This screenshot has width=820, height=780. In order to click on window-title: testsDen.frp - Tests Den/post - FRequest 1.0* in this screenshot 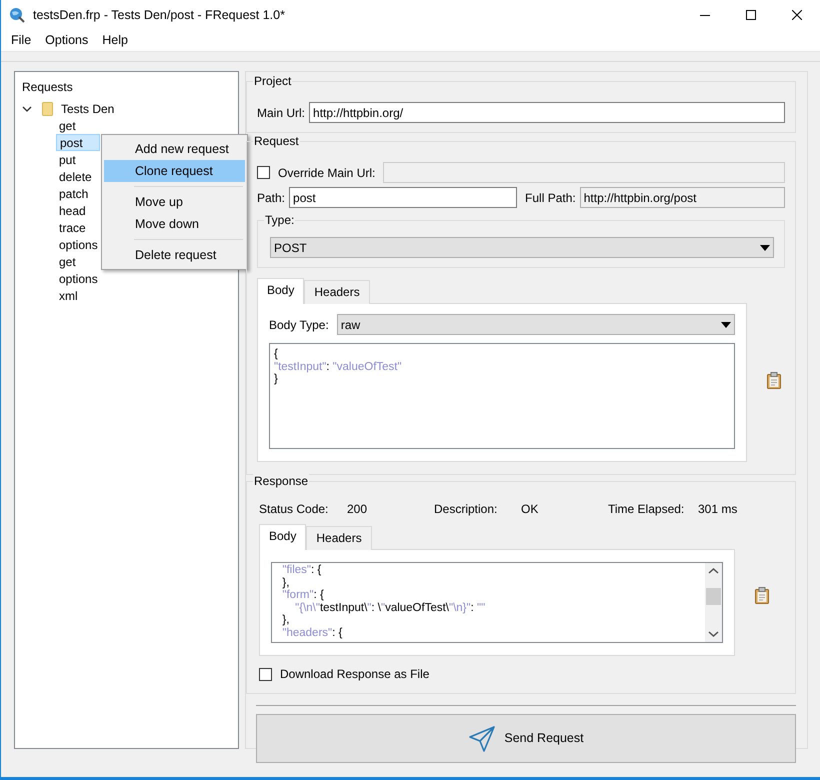, I will do `click(159, 15)`.